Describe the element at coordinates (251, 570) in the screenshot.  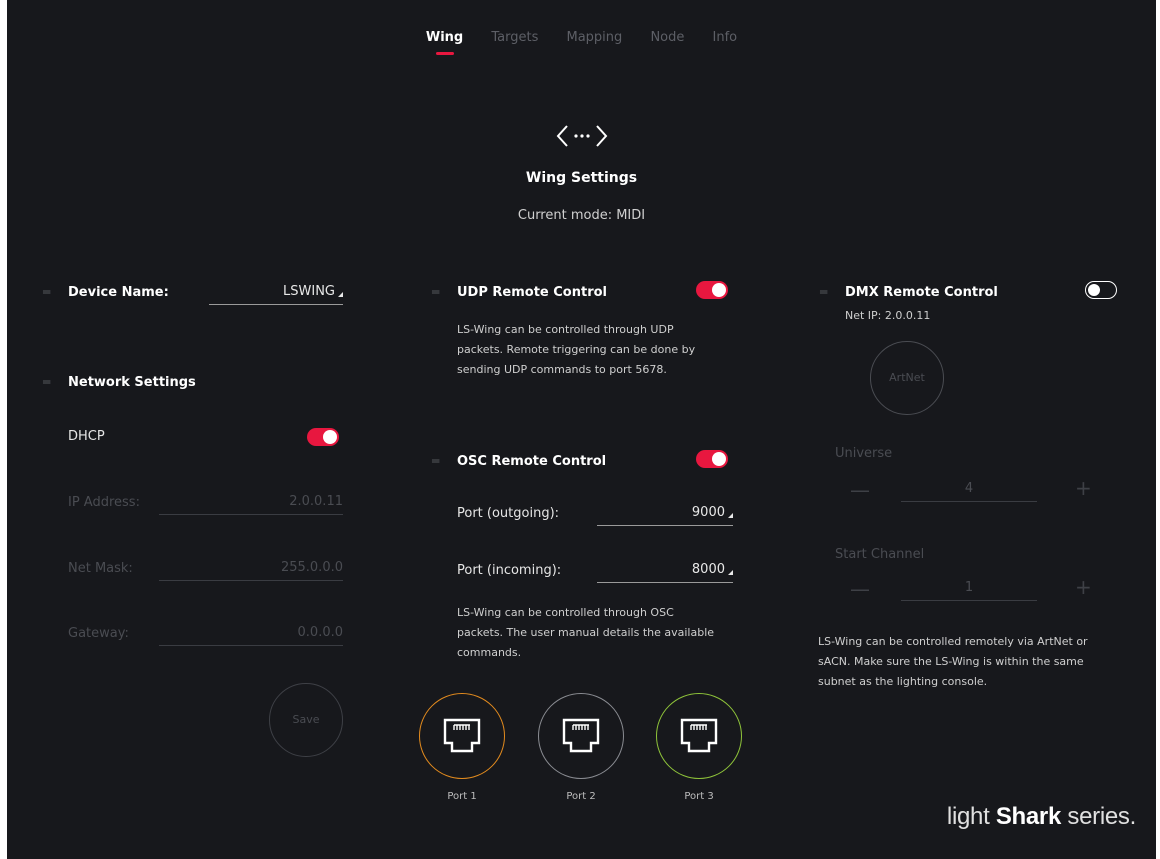
I see `net-mask-field: 255.0.0.0` at that location.